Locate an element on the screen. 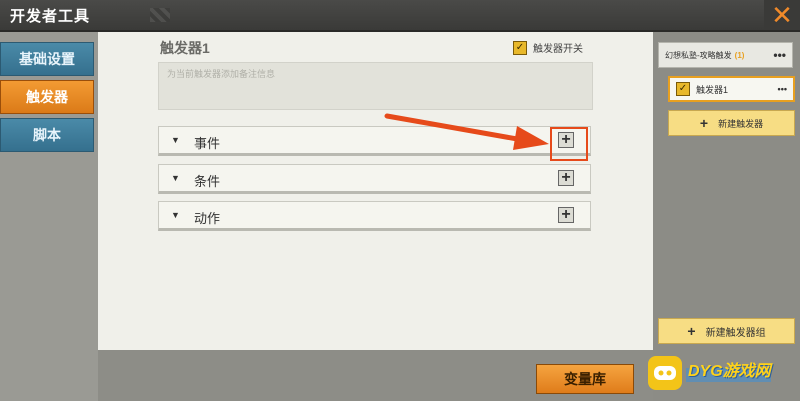 This screenshot has width=800, height=401. trigger-enable-label: 触发器开关 is located at coordinates (558, 49).